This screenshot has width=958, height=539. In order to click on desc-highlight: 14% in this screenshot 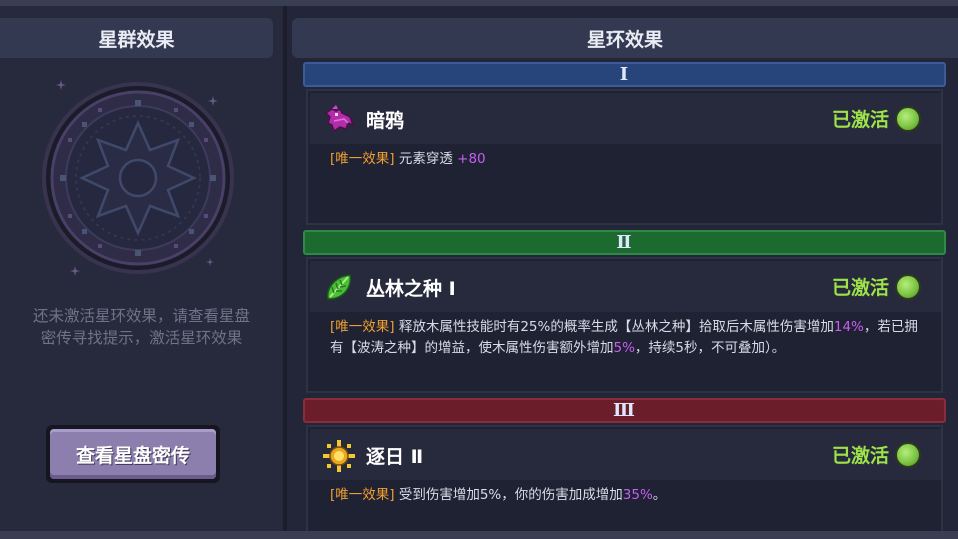, I will do `click(848, 327)`.